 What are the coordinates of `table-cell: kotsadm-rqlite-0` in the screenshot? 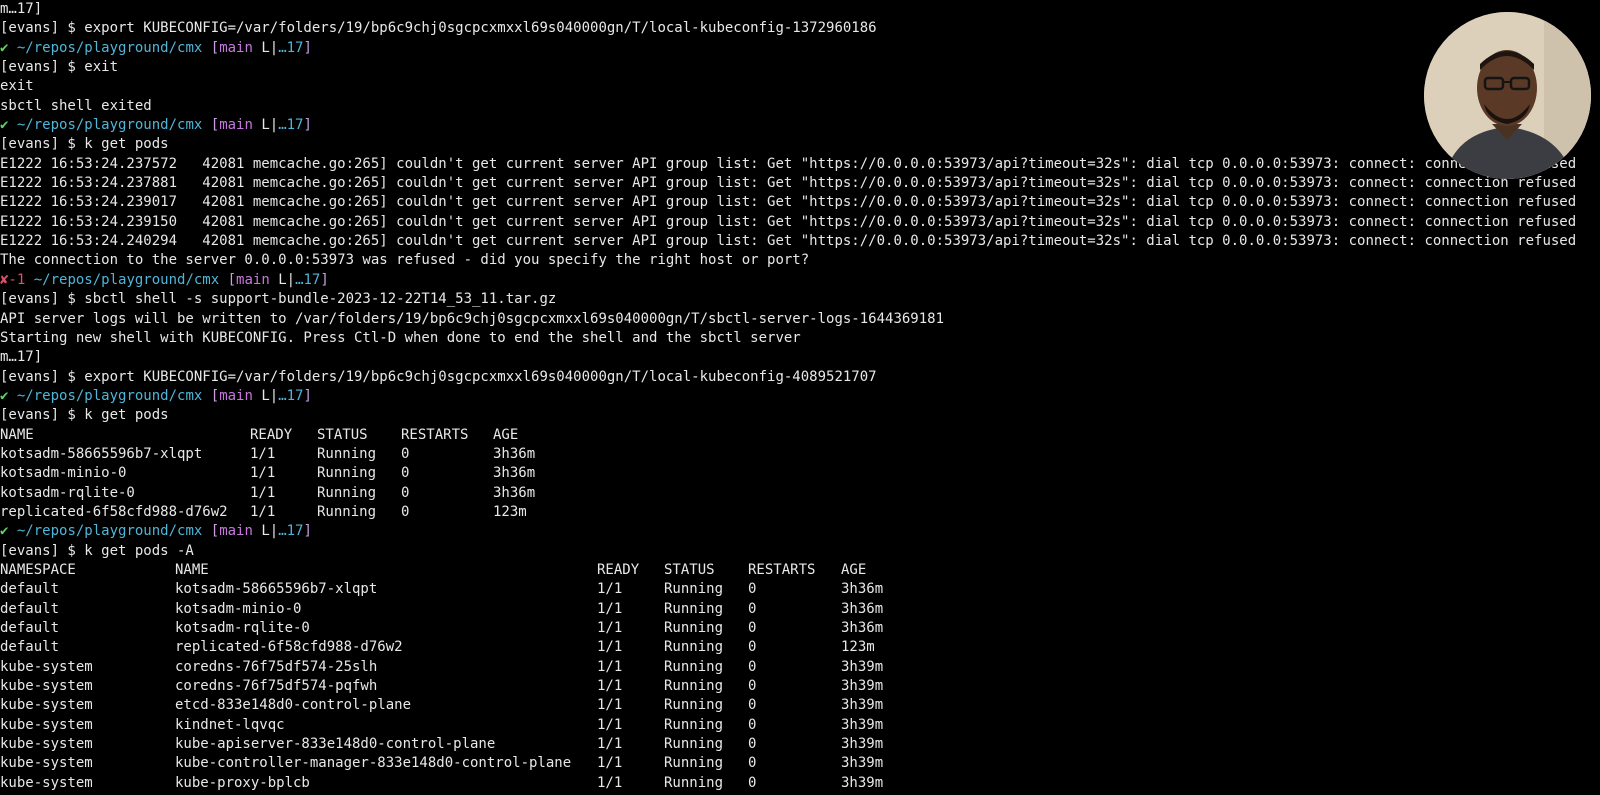 It's located at (67, 492).